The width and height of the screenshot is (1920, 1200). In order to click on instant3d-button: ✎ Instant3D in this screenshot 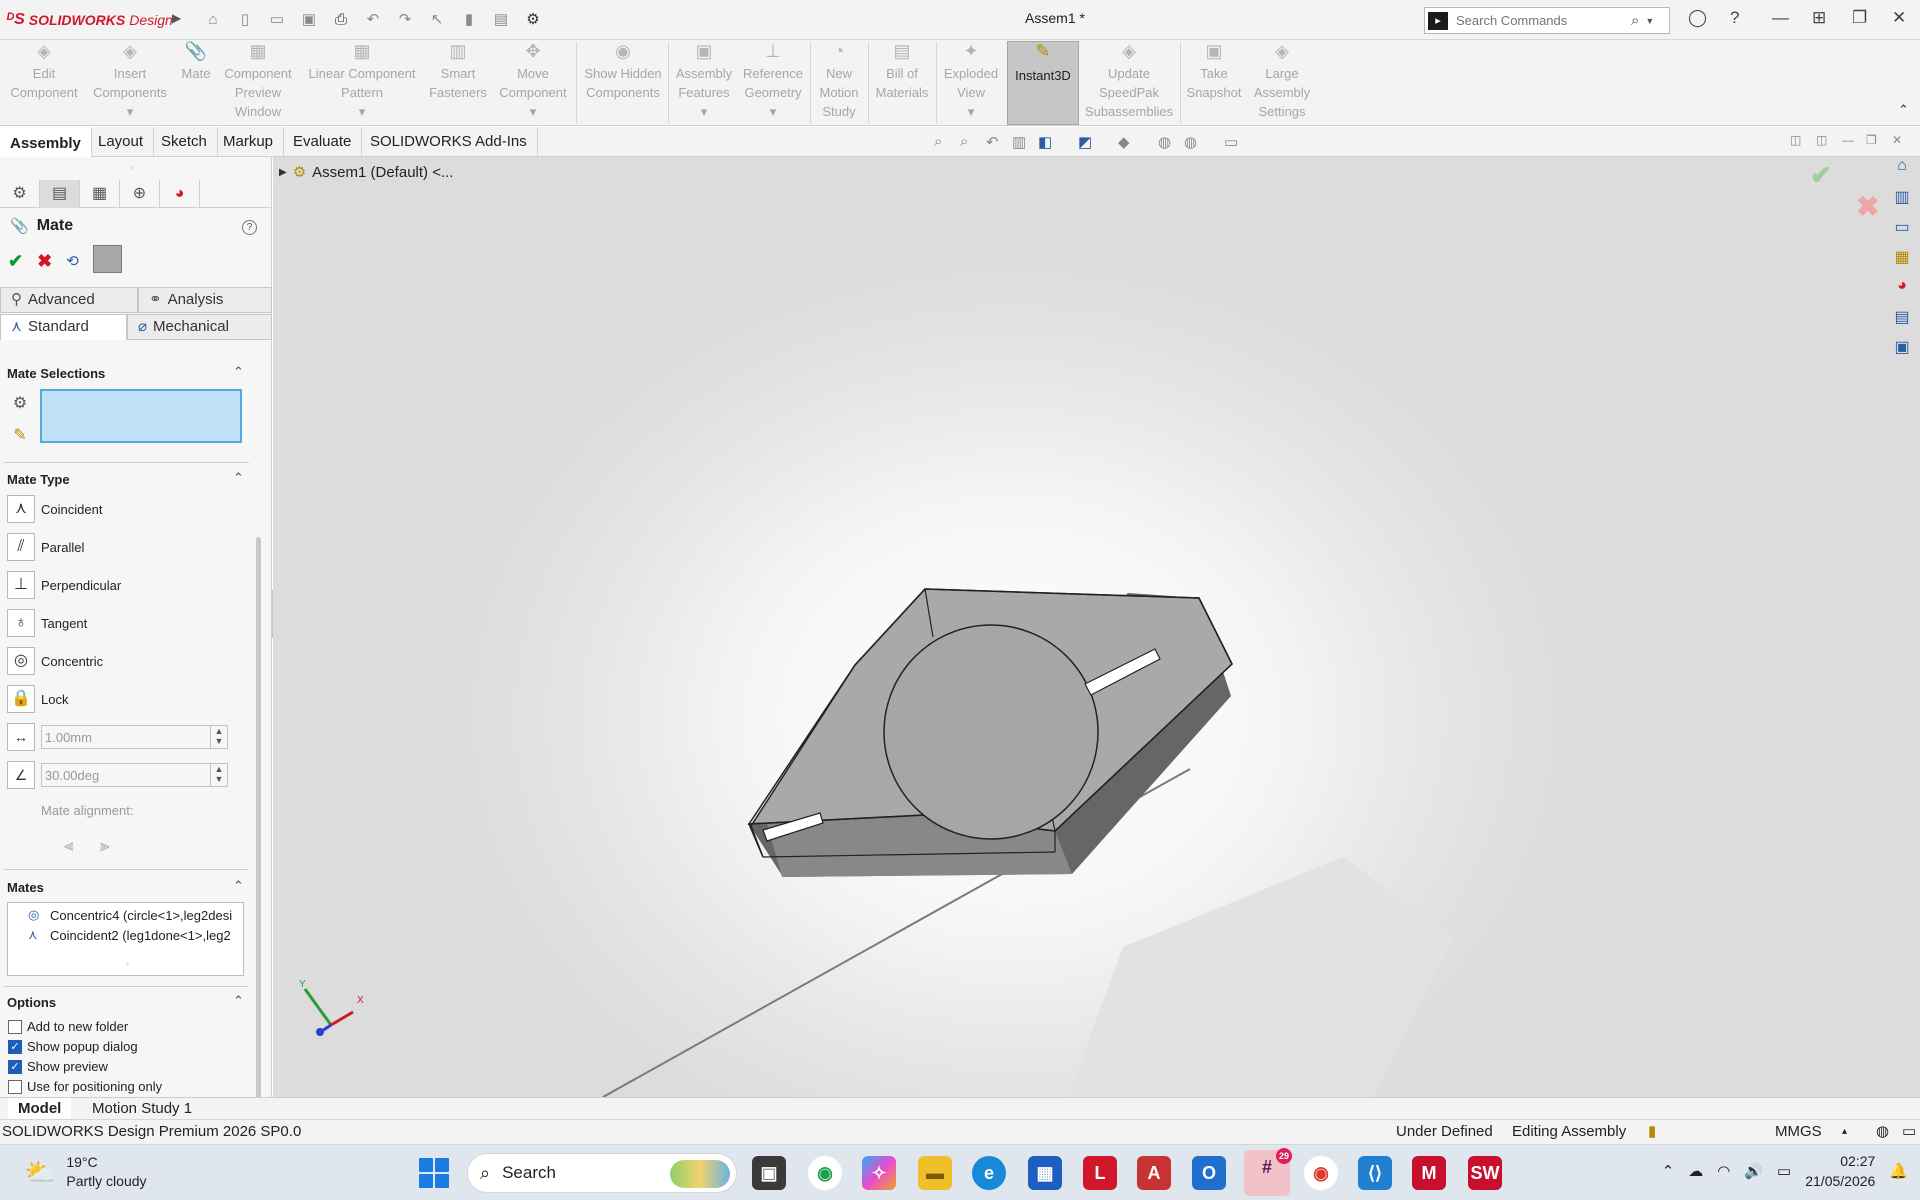, I will do `click(1043, 83)`.